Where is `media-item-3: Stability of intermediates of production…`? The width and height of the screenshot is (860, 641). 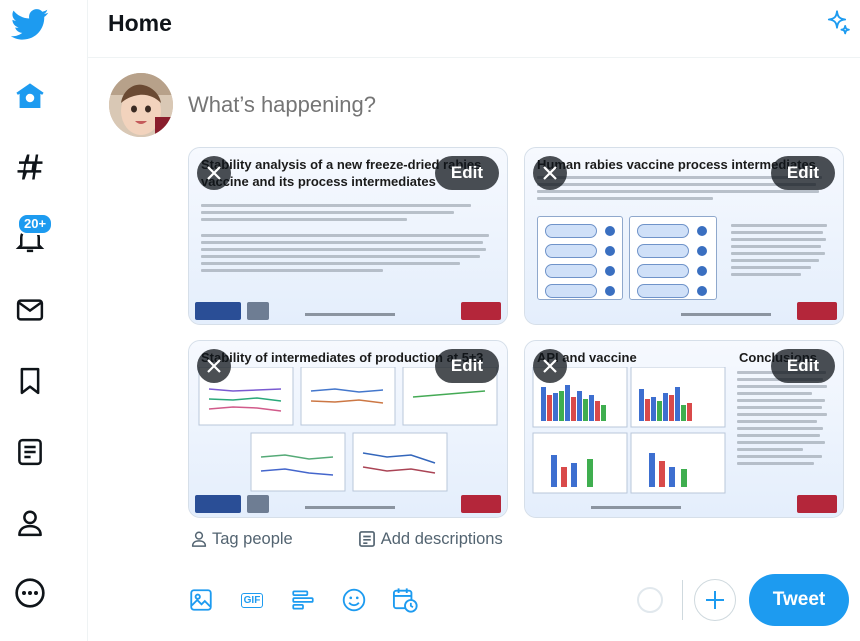 media-item-3: Stability of intermediates of production… is located at coordinates (348, 429).